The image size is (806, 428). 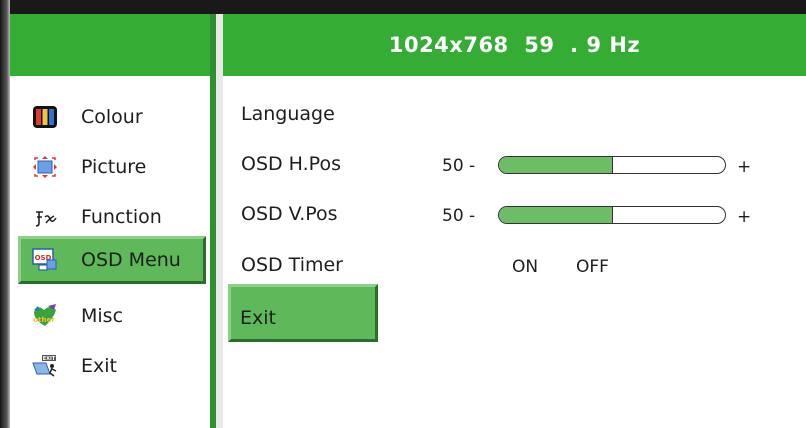 I want to click on osd-vpos-value: 50 -, so click(x=459, y=216).